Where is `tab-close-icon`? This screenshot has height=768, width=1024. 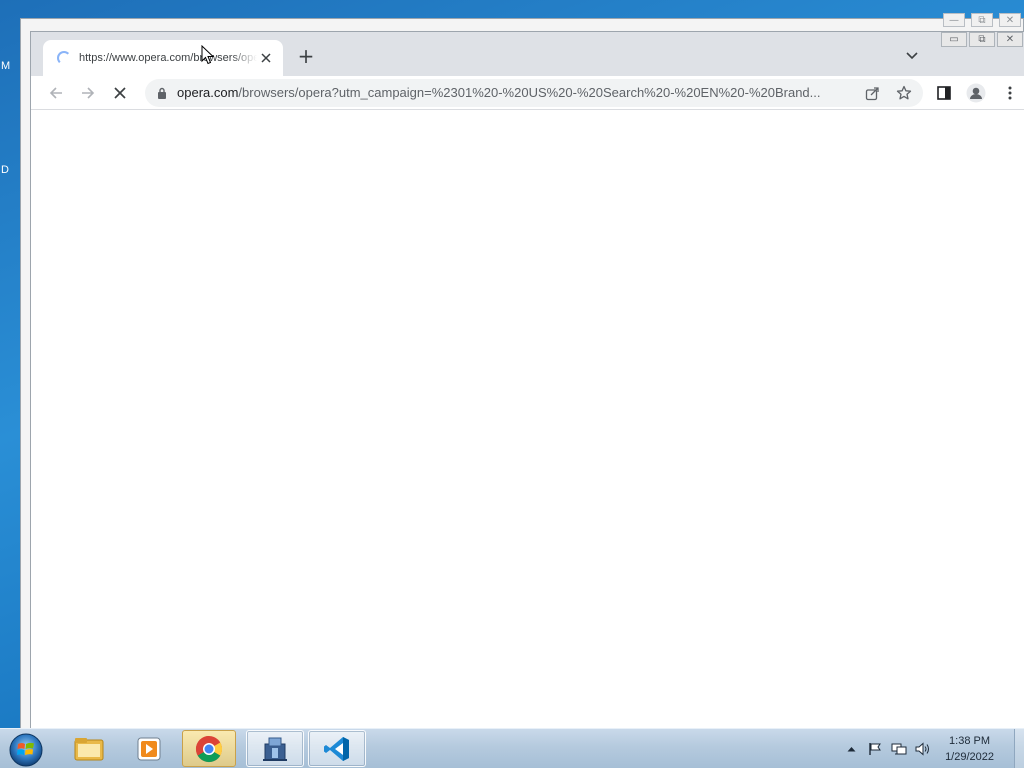 tab-close-icon is located at coordinates (266, 58).